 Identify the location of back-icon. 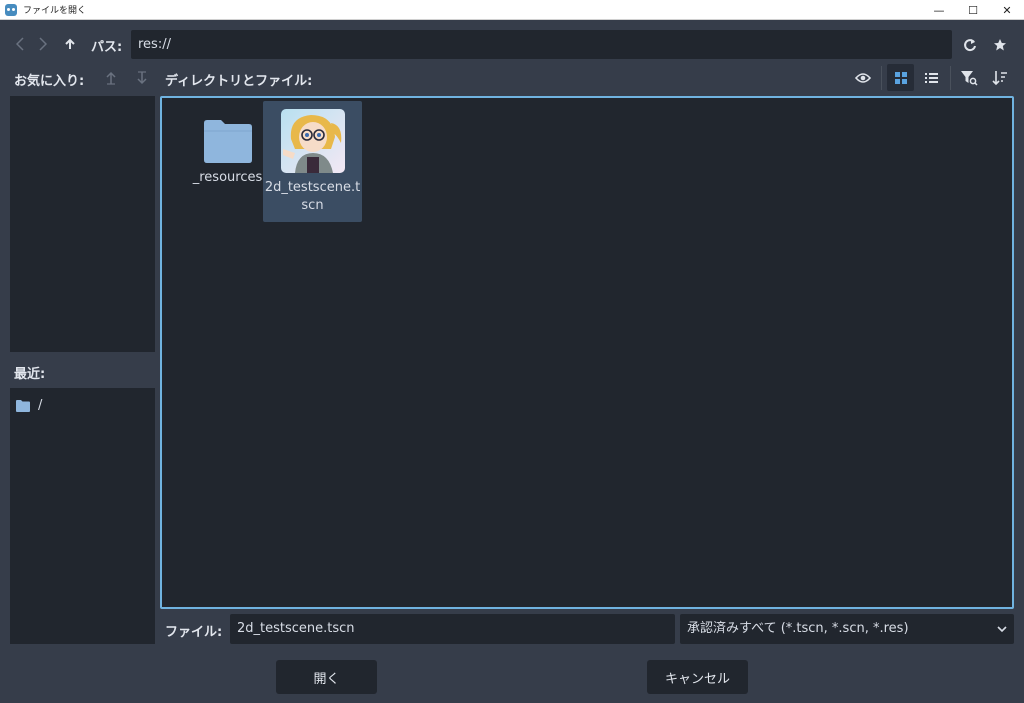
(20, 44).